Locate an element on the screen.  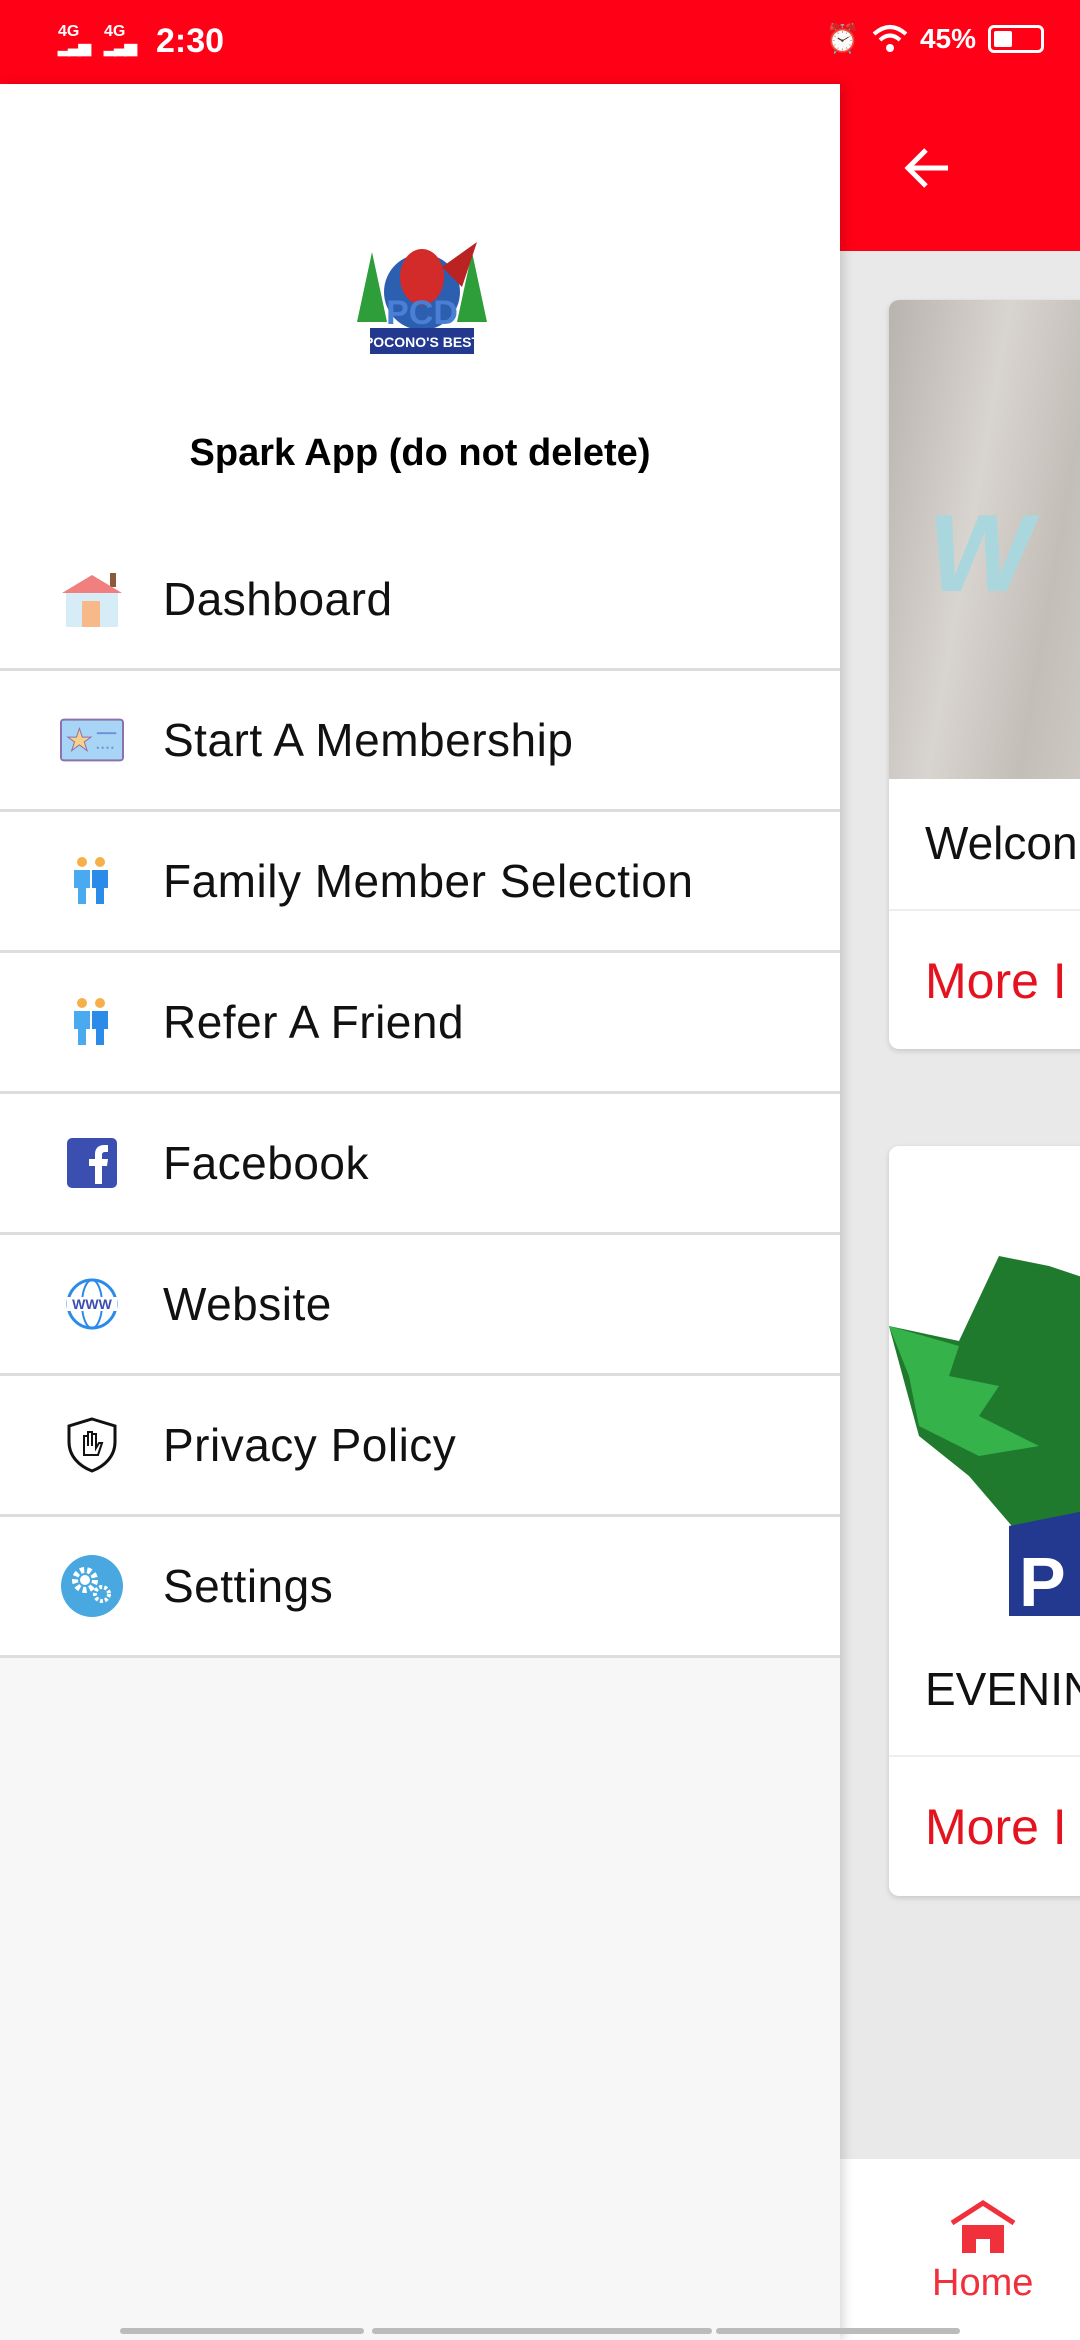
menu-item-label: Start A Membership is located at coordinates (368, 740).